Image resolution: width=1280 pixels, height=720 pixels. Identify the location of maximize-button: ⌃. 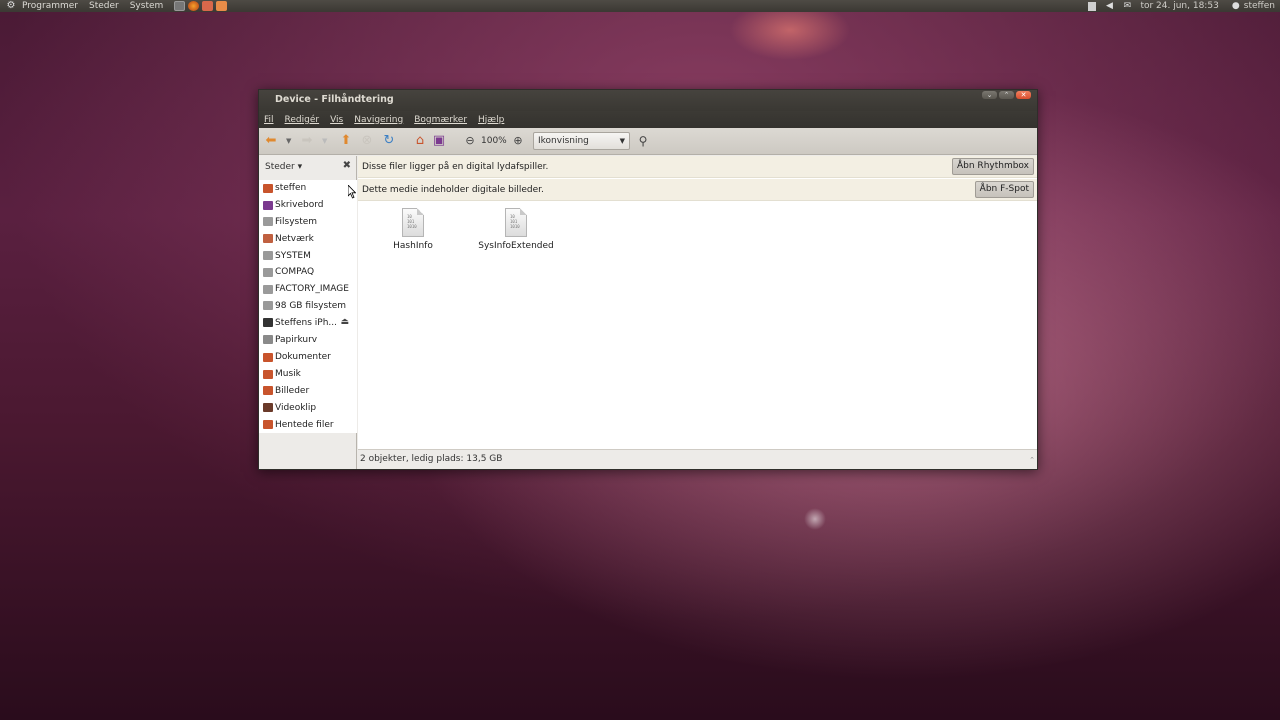
(1006, 95).